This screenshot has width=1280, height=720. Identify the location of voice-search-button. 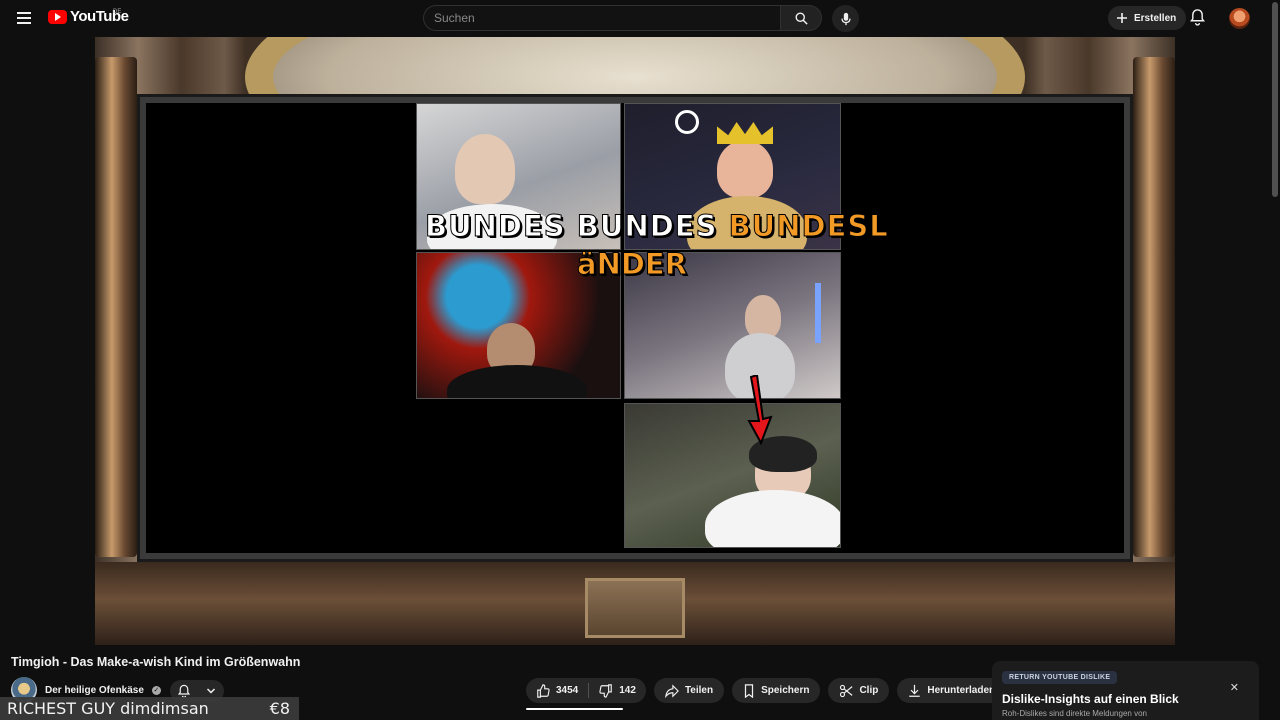
(845, 18).